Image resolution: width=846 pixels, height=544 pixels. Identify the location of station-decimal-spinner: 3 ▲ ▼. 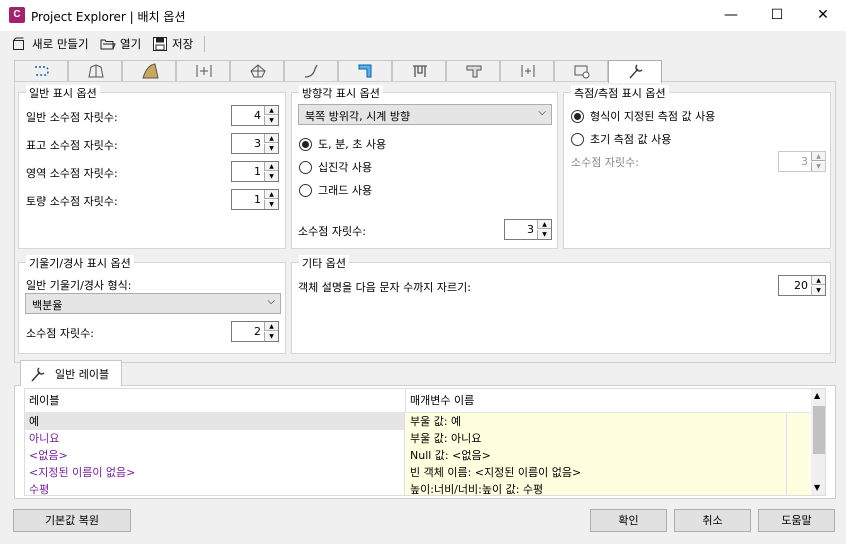
(802, 161).